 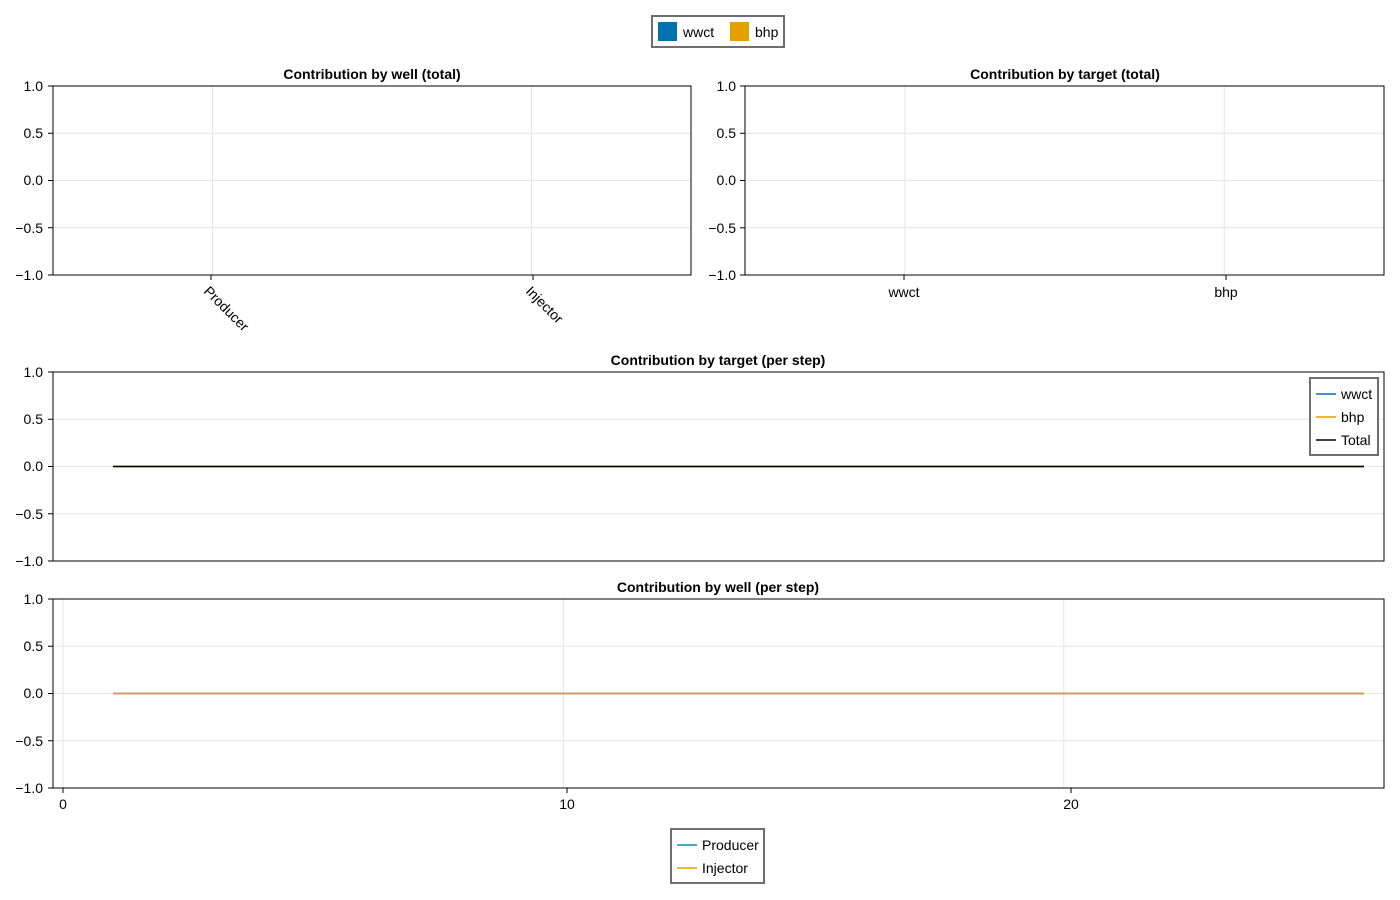 What do you see at coordinates (717, 856) in the screenshot?
I see `bottom-legend: Producer Injector` at bounding box center [717, 856].